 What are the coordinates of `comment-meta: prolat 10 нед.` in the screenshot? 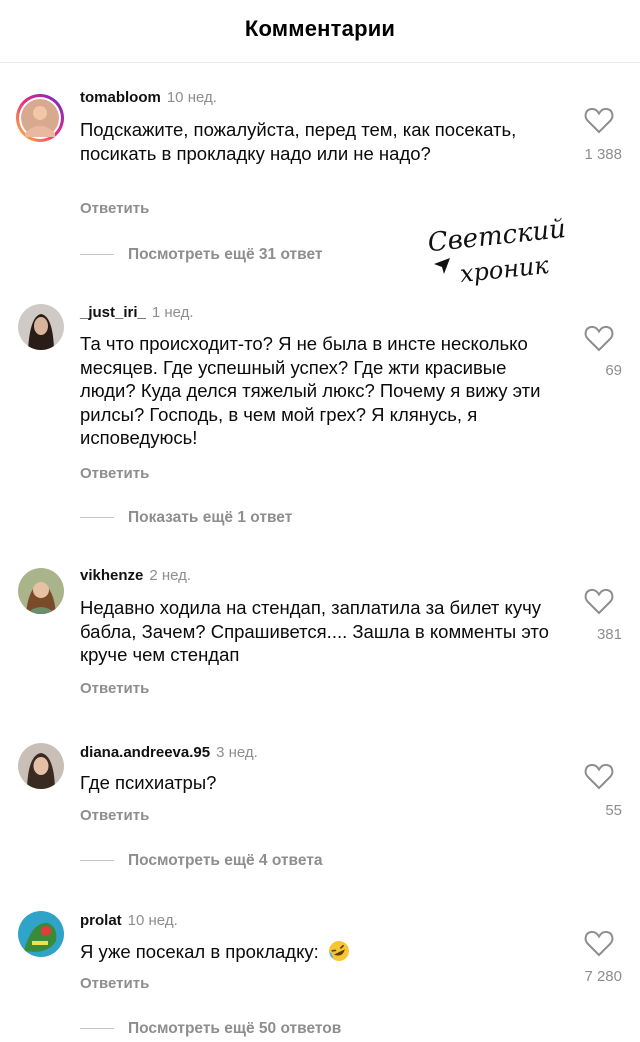 It's located at (129, 920).